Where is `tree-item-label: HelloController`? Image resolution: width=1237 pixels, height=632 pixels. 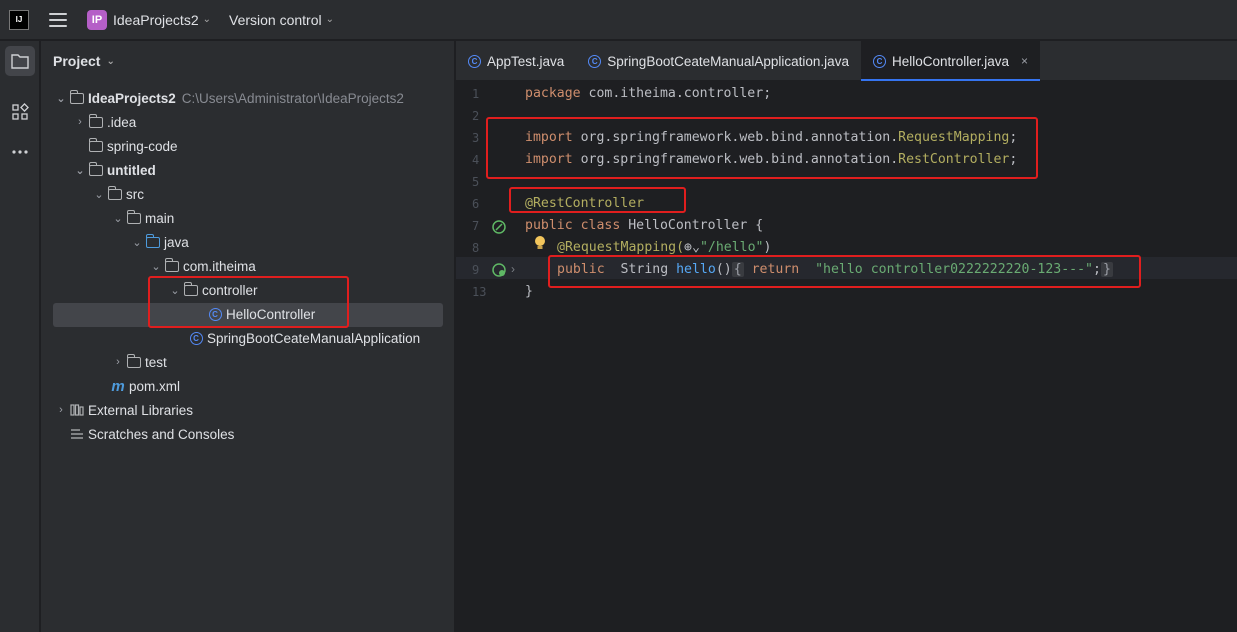
tree-item-label: HelloController is located at coordinates (271, 314).